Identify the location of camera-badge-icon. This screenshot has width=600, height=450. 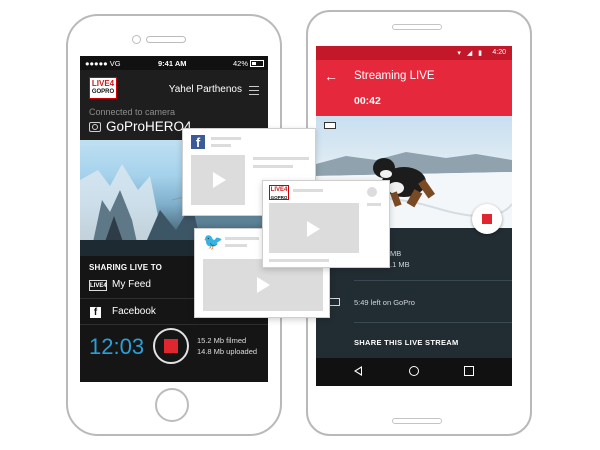
(330, 125).